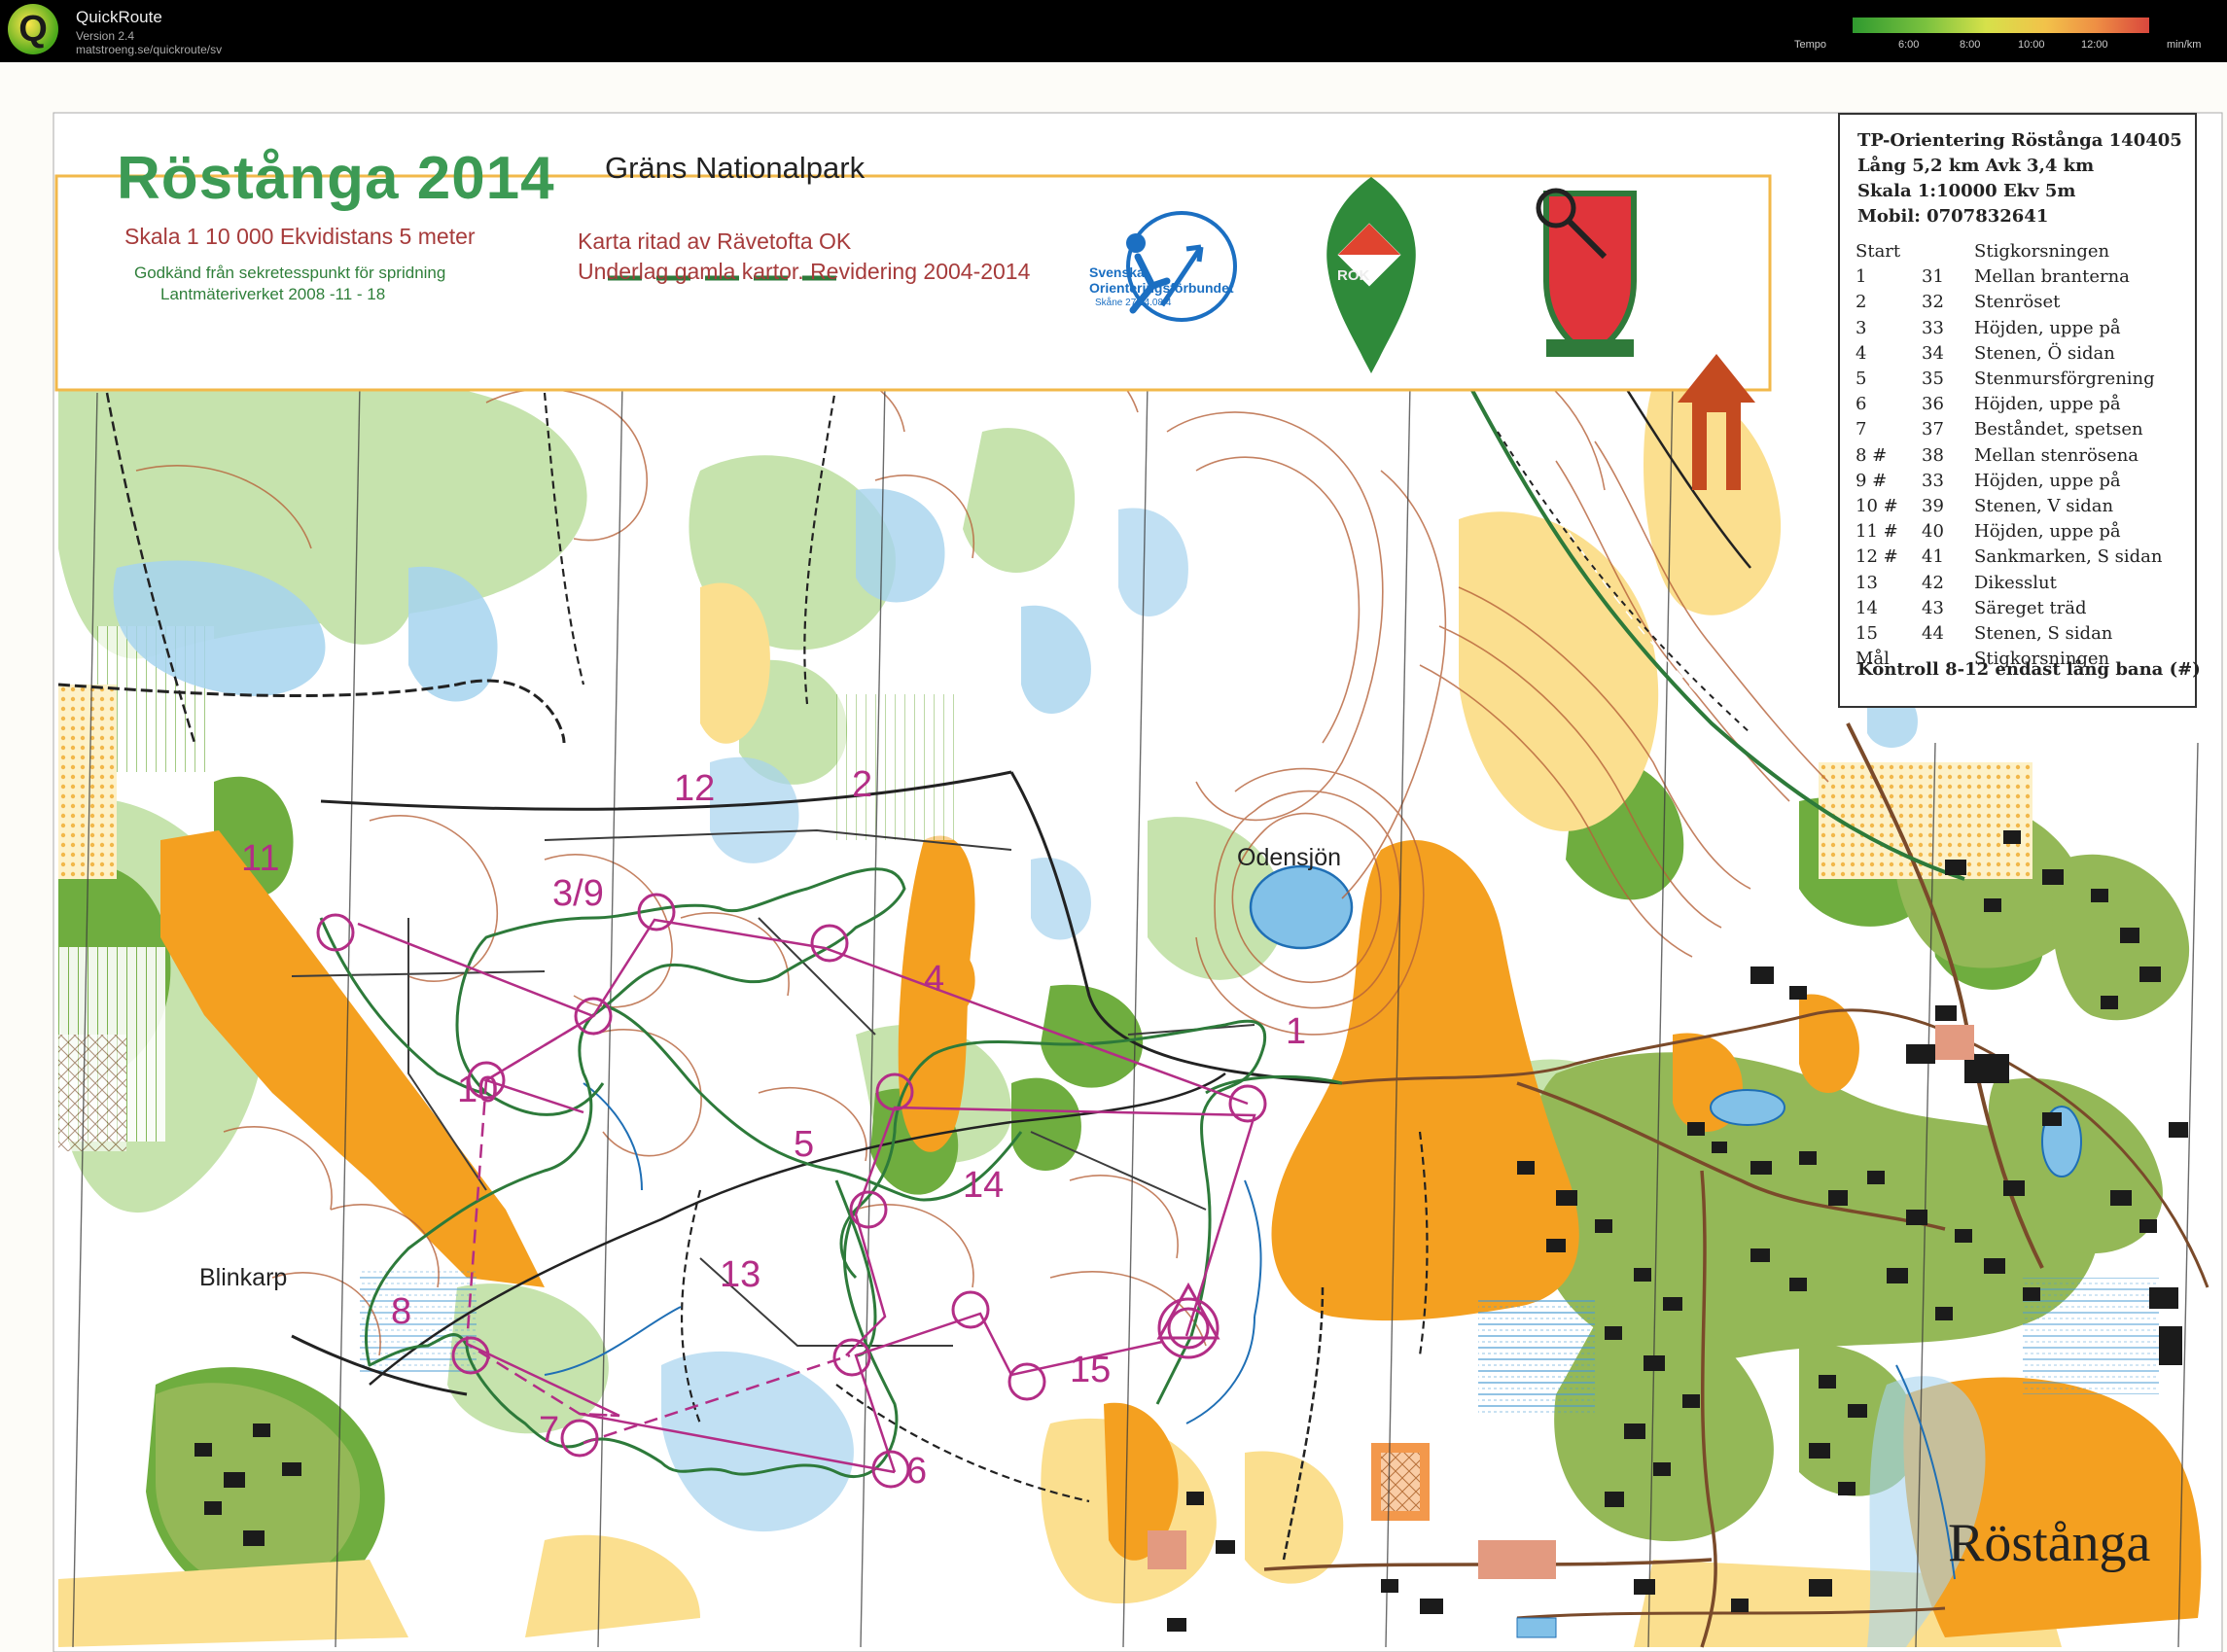 Image resolution: width=2227 pixels, height=1652 pixels. I want to click on town-name: Röstånga, so click(2049, 1543).